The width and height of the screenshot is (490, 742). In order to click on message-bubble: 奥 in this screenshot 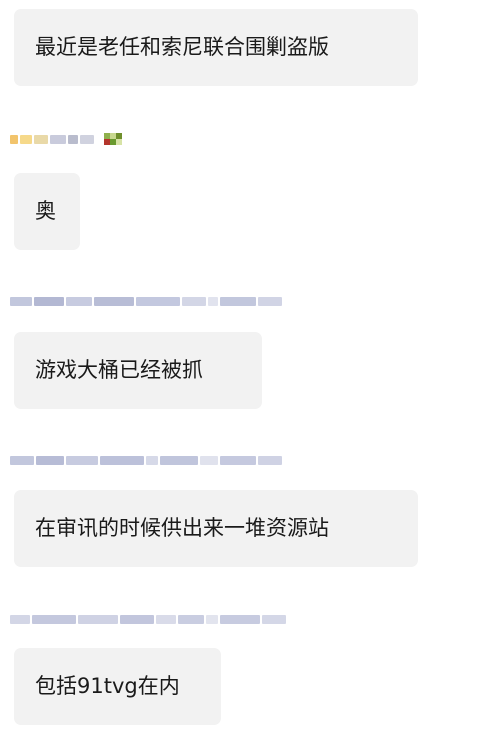, I will do `click(47, 211)`.